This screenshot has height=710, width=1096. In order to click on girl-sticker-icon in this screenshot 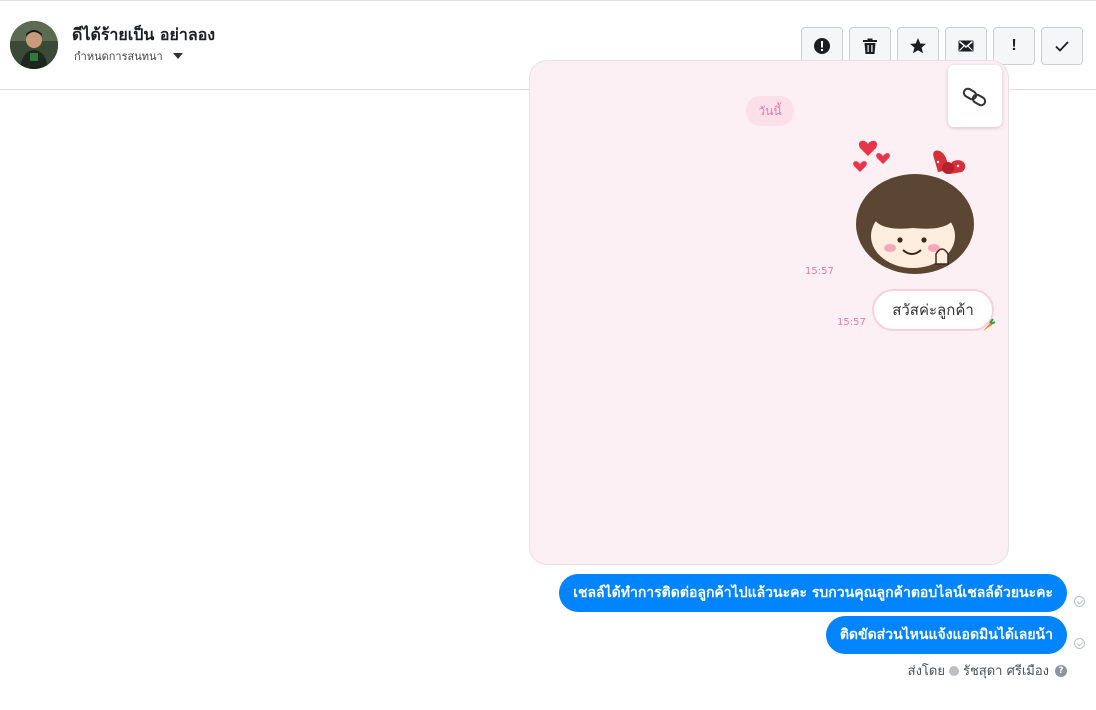, I will do `click(913, 207)`.